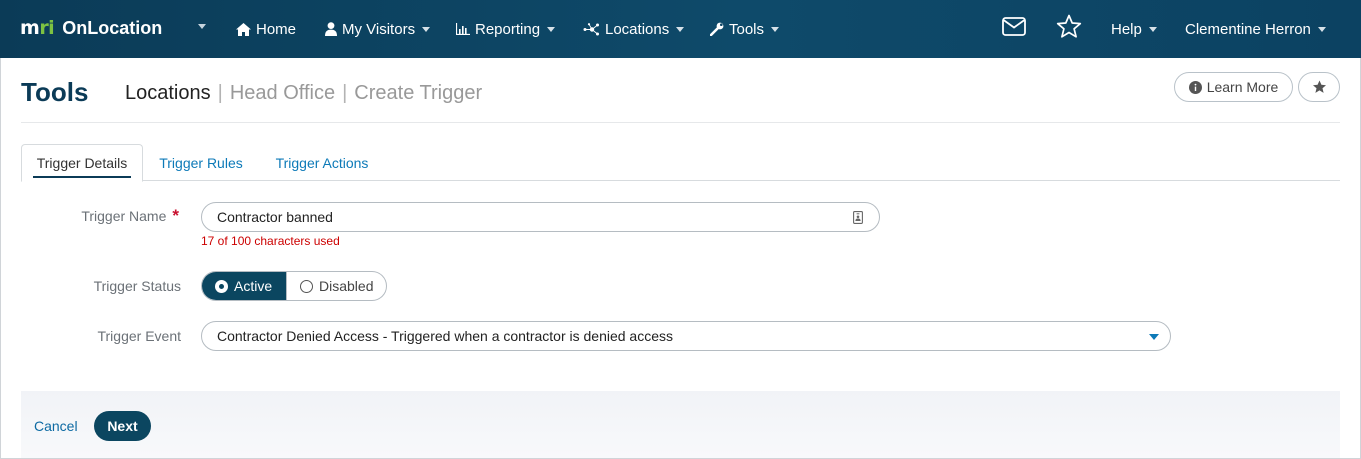 Image resolution: width=1361 pixels, height=459 pixels. Describe the element at coordinates (346, 286) in the screenshot. I see `status-disabled-label: Disabled` at that location.